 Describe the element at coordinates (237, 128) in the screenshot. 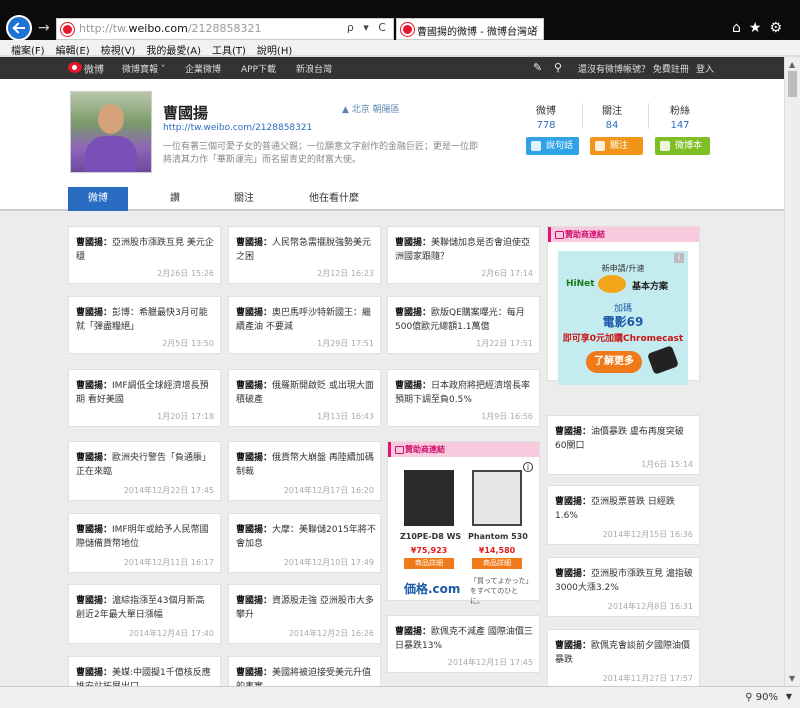

I see `profile-url: http://tw.weibo.com/2128858321` at that location.